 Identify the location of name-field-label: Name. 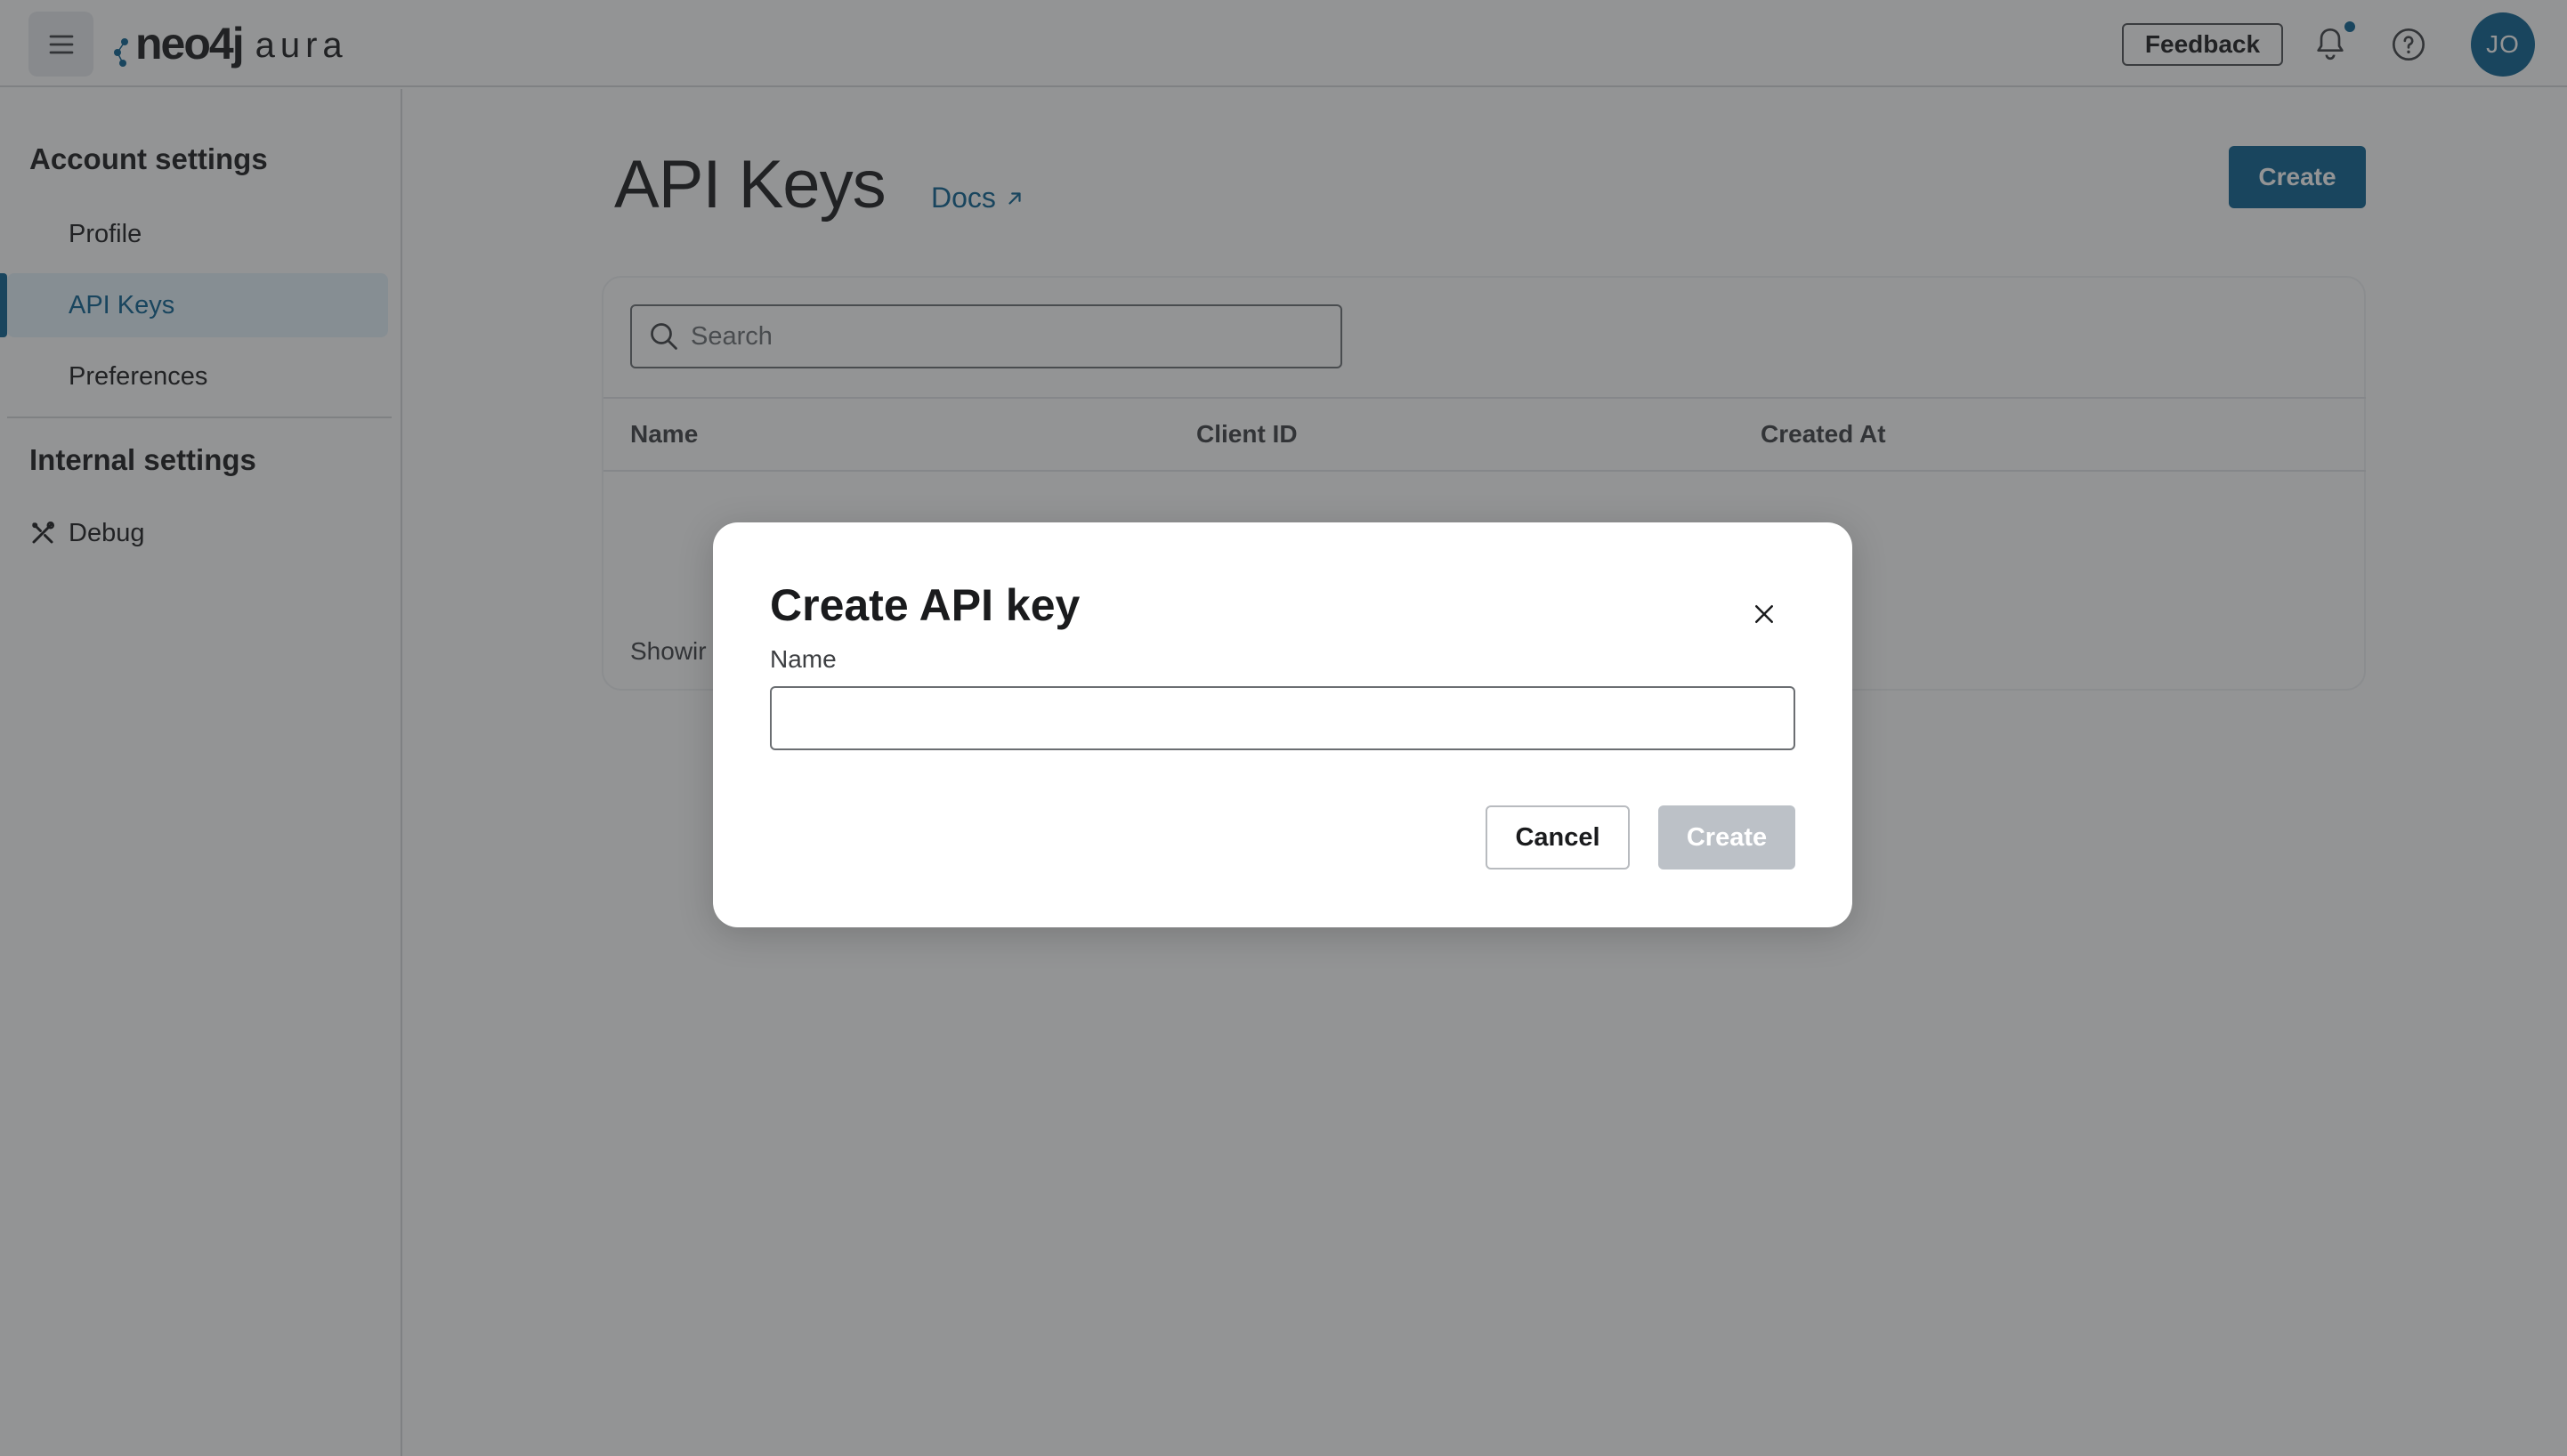
(804, 659).